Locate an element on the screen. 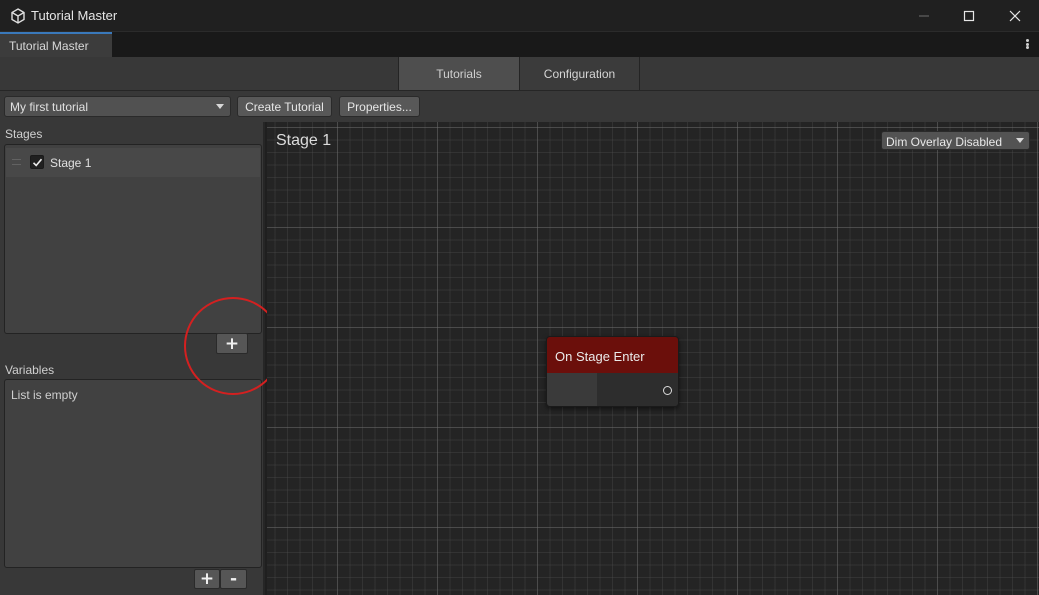  close-icon is located at coordinates (1015, 16).